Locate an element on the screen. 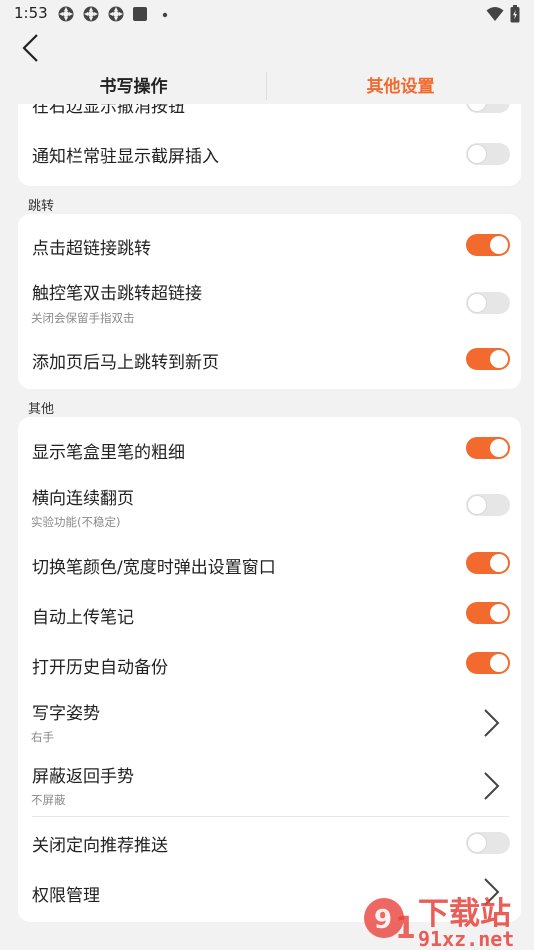 The height and width of the screenshot is (950, 534). row-title: 横向连续翻页 is located at coordinates (83, 499).